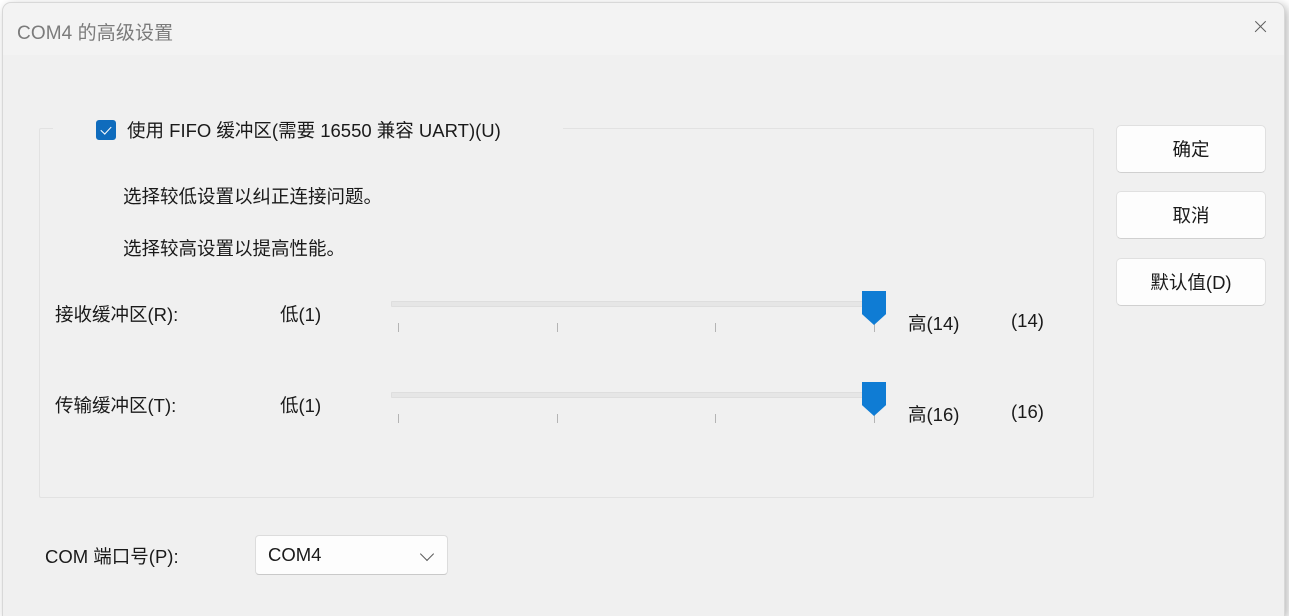  What do you see at coordinates (234, 248) in the screenshot?
I see `description-line-2: 选择较高设置以提高性能。` at bounding box center [234, 248].